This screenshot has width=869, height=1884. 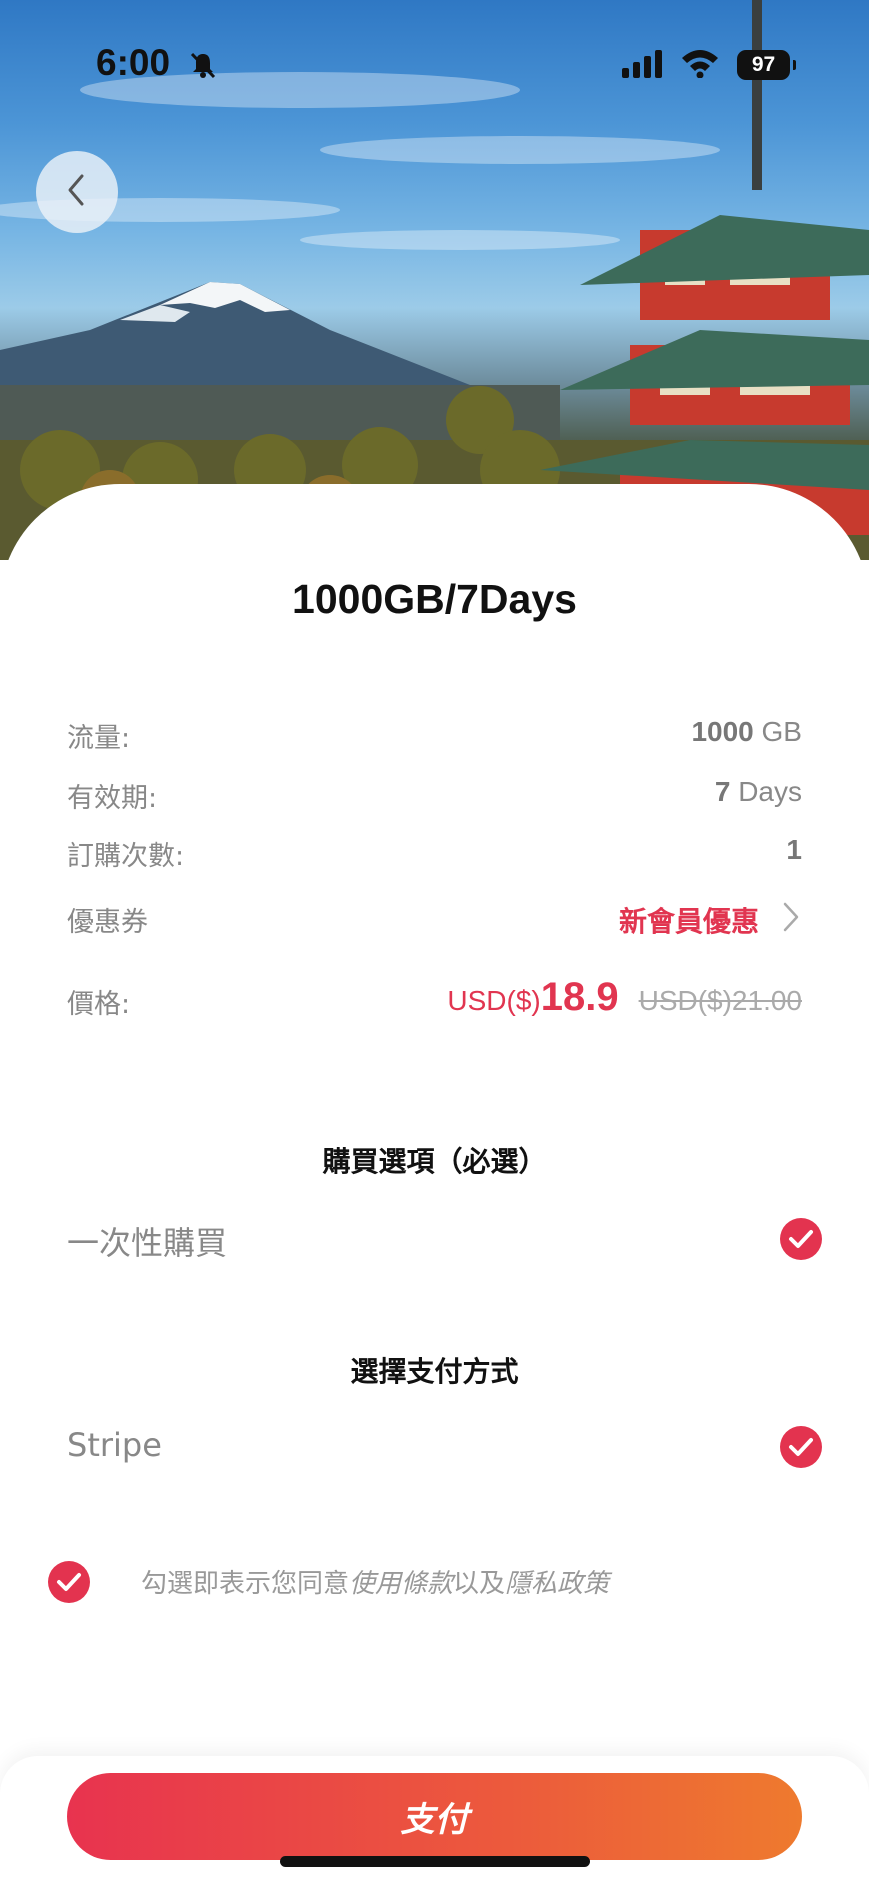 I want to click on pay-button: 支付, so click(x=434, y=1816).